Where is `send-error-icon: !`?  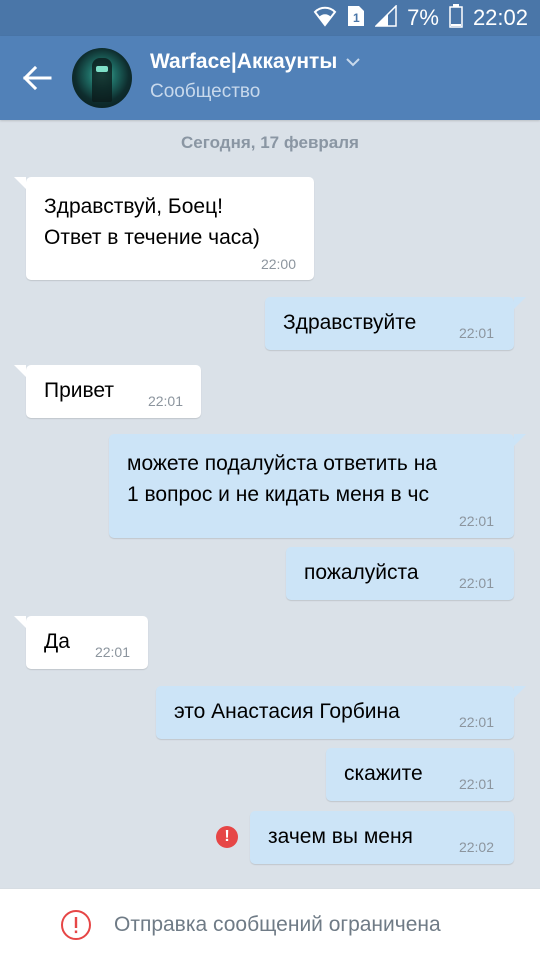 send-error-icon: ! is located at coordinates (227, 837).